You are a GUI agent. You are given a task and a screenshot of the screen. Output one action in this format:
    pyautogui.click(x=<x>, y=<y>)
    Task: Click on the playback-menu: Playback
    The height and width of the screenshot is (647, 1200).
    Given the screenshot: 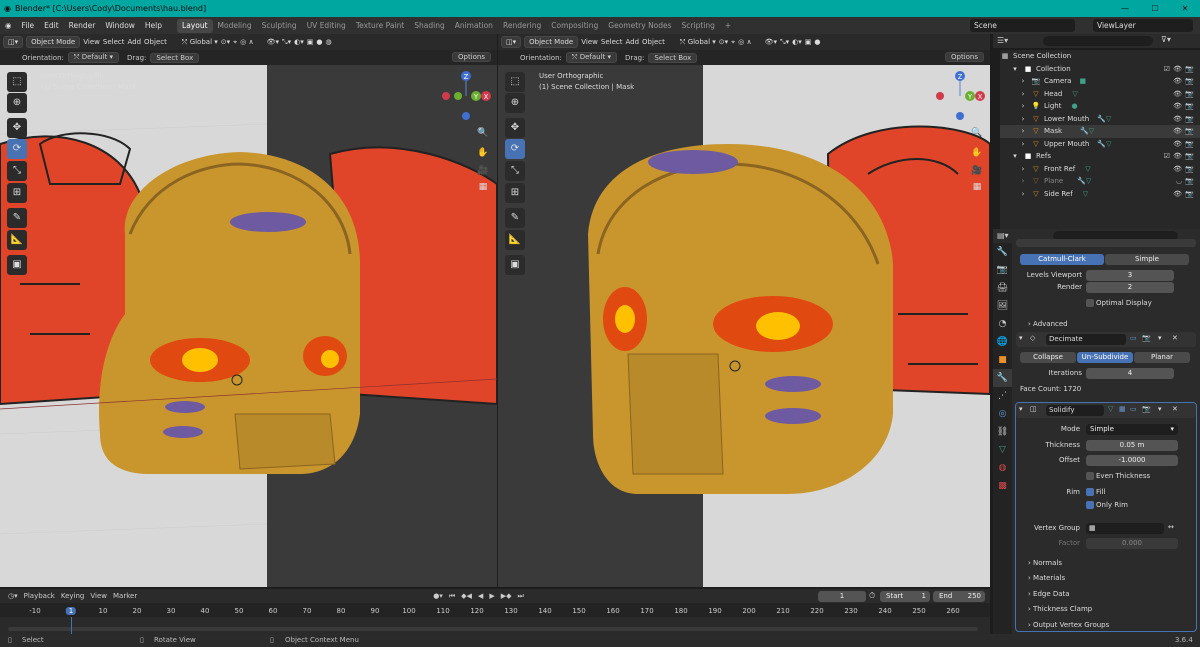 What is the action you would take?
    pyautogui.click(x=39, y=596)
    